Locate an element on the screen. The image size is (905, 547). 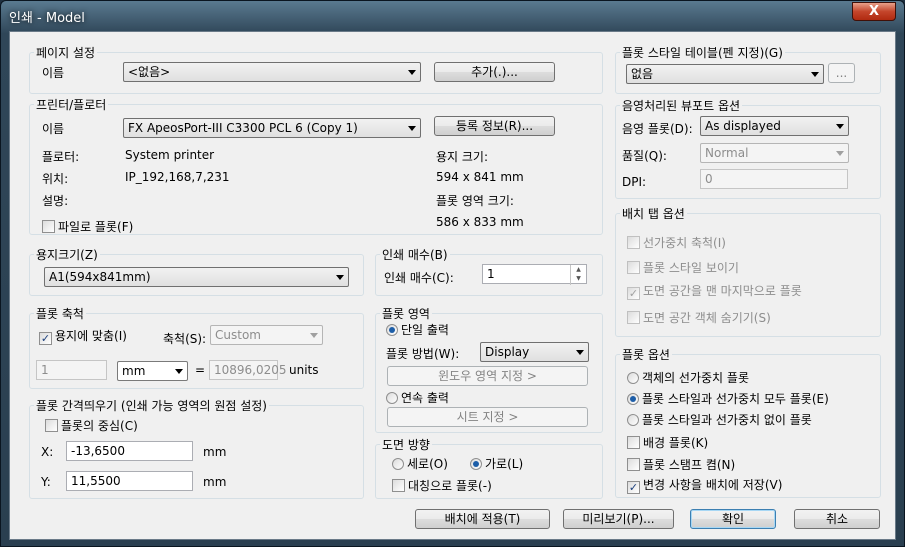
sheet-select-button: 시트 지정 > is located at coordinates (487, 417).